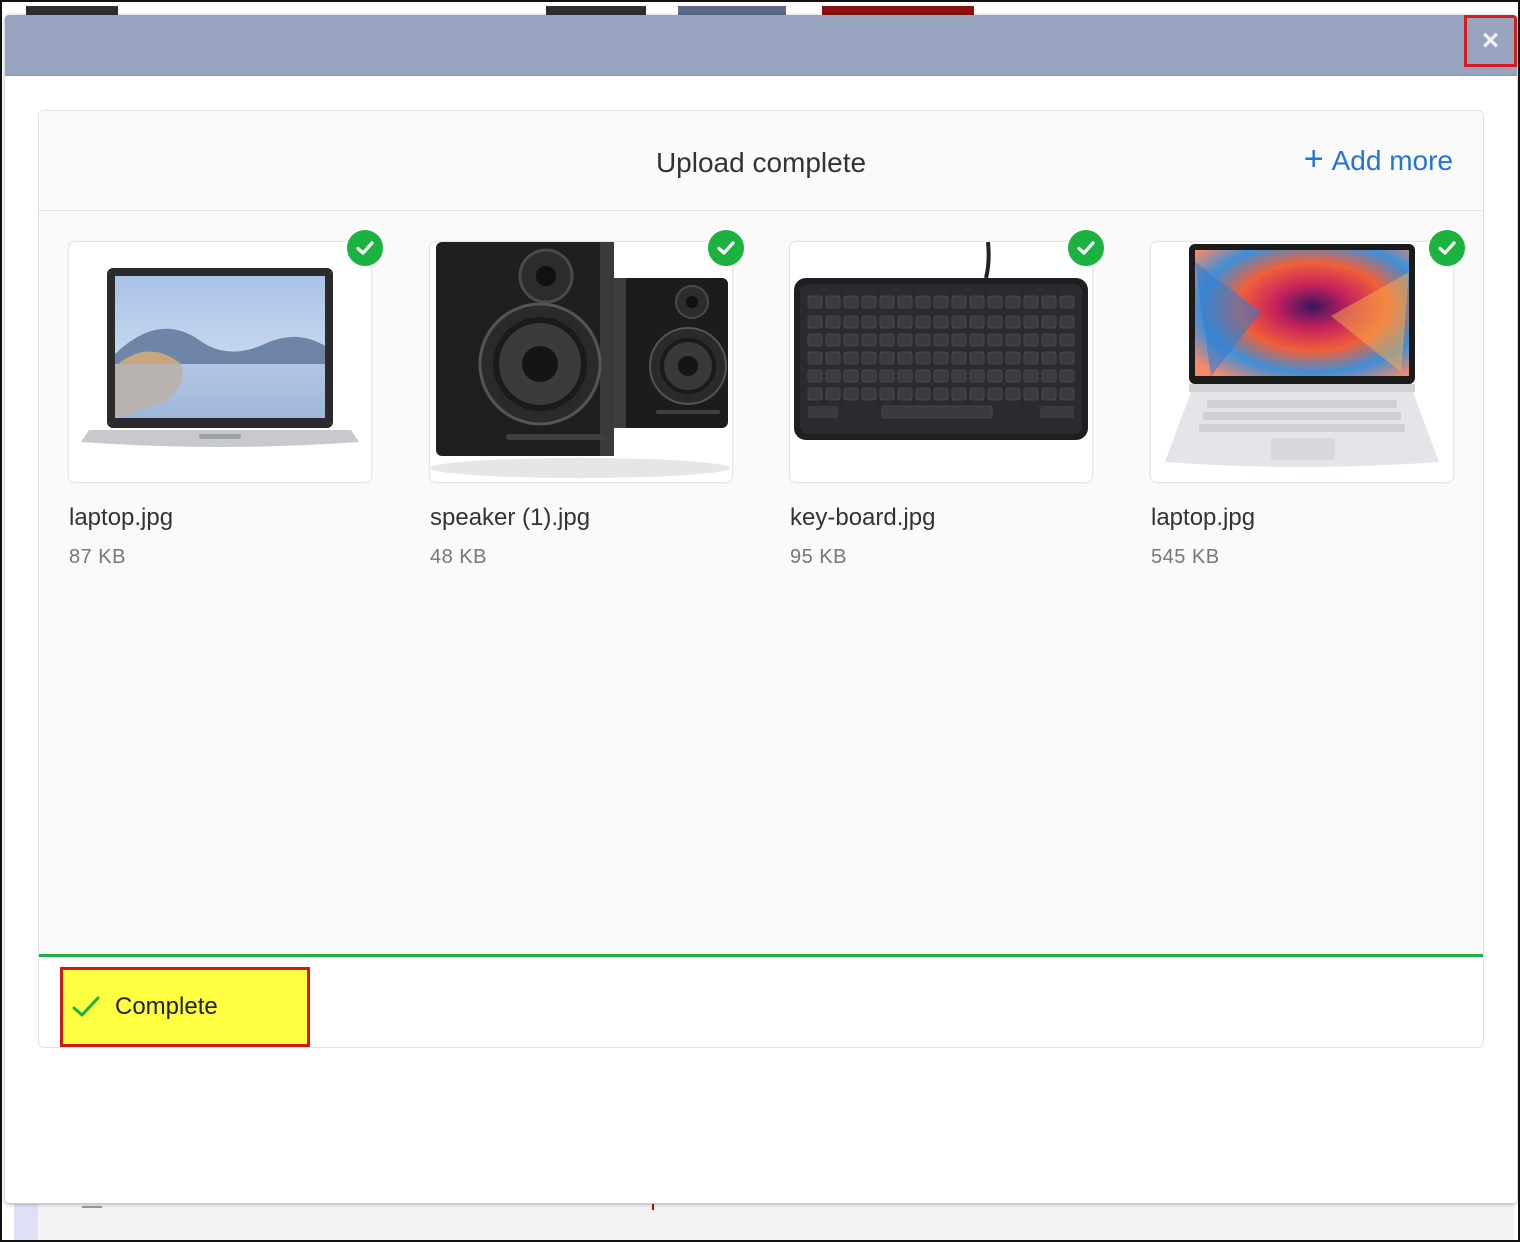  Describe the element at coordinates (26, 1222) in the screenshot. I see `background-sidebar` at that location.